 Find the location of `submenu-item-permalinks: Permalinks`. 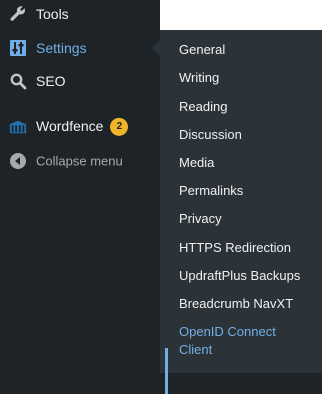

submenu-item-permalinks: Permalinks is located at coordinates (241, 191).